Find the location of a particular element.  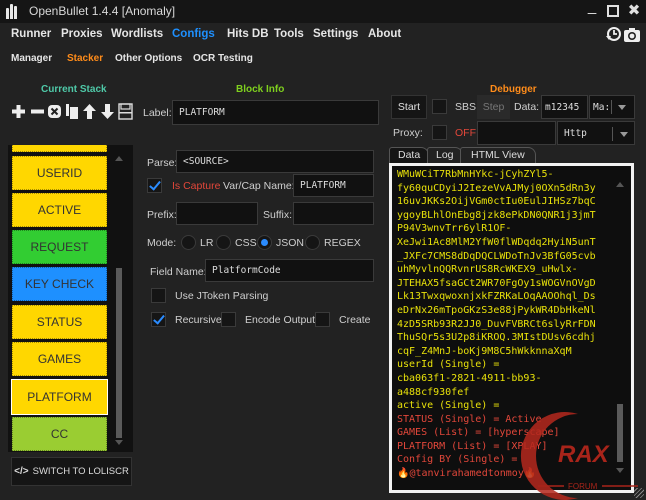

chevron-down-icon is located at coordinates (624, 134).